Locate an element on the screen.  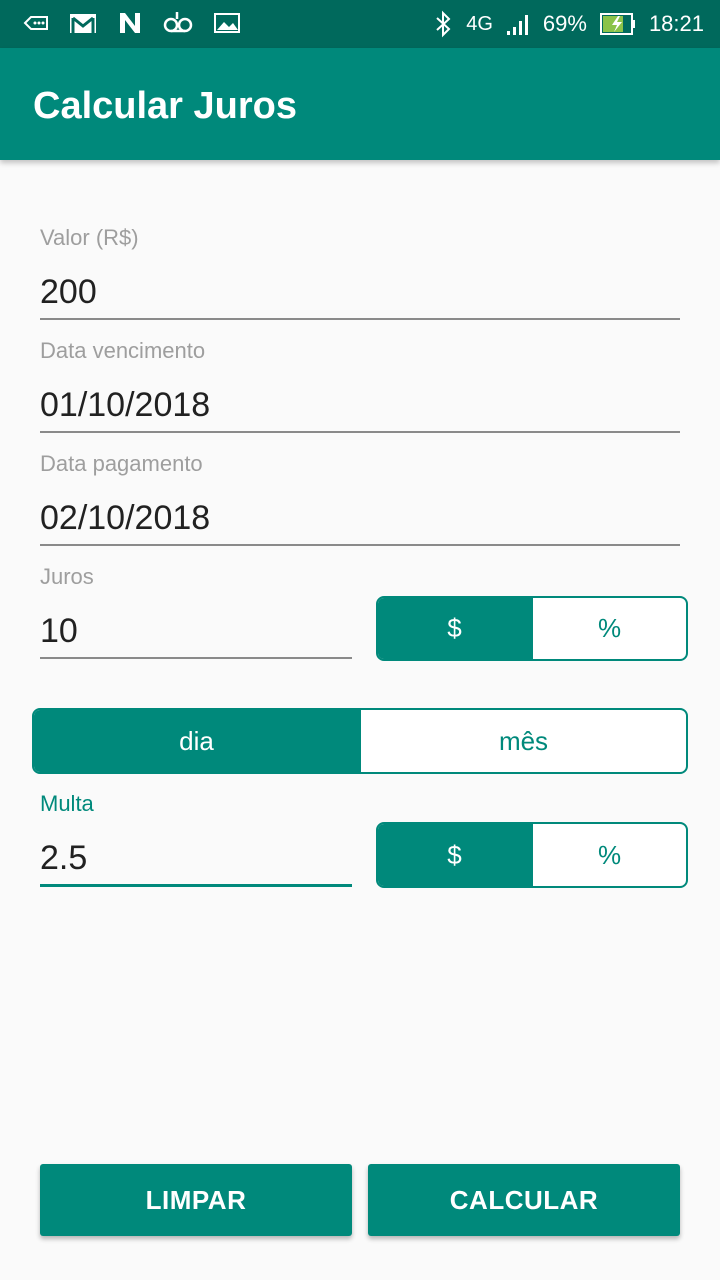
multa-label: Multa is located at coordinates (67, 803).